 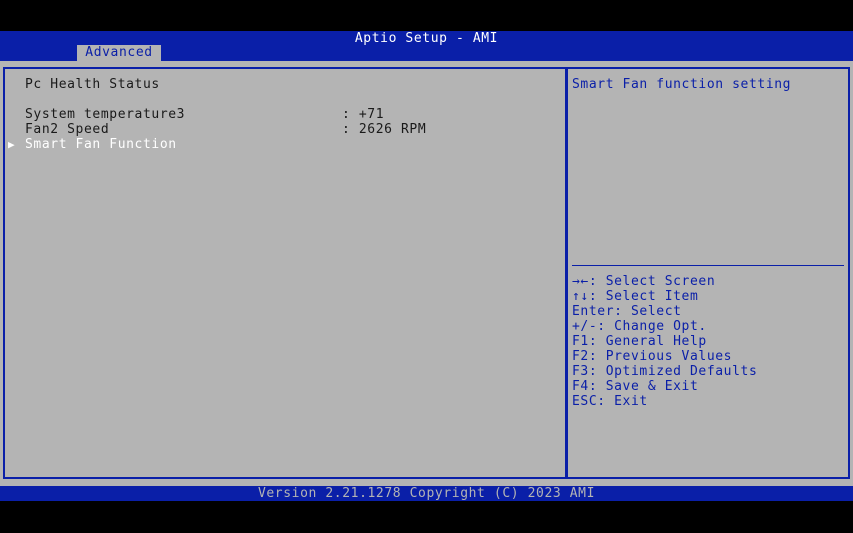 What do you see at coordinates (92, 84) in the screenshot?
I see `section-title: Pc Health Status` at bounding box center [92, 84].